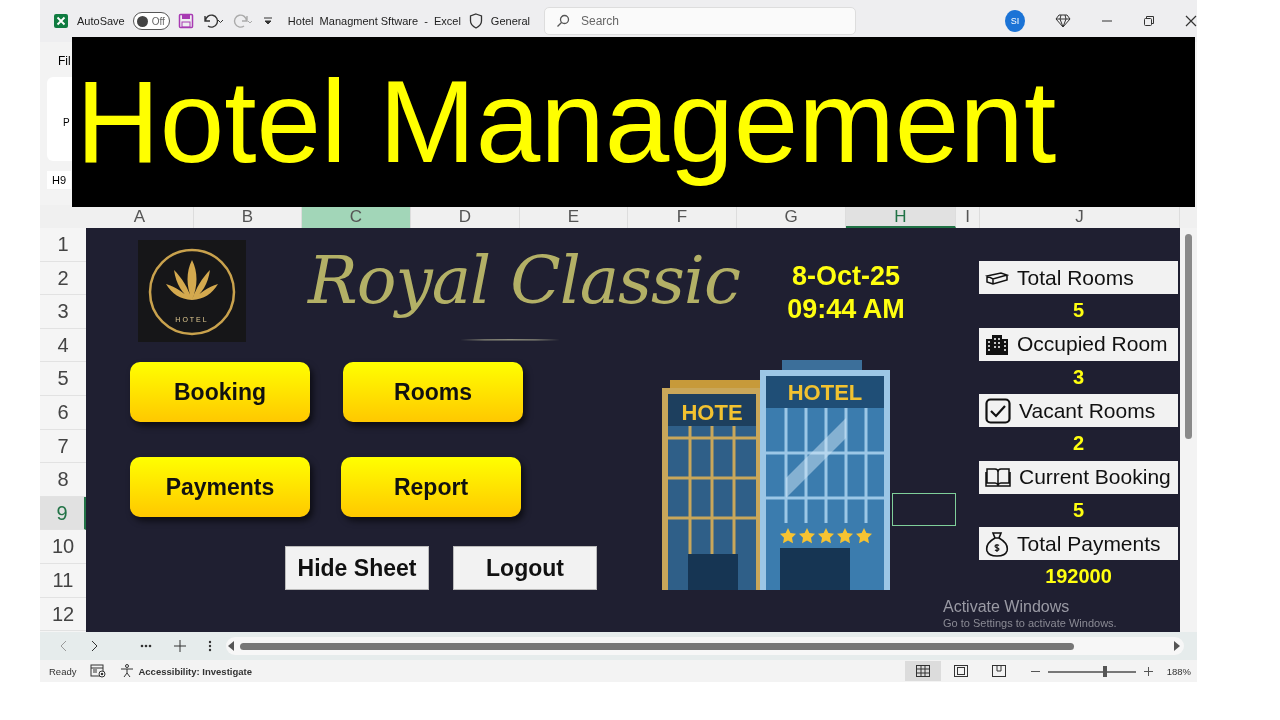 The width and height of the screenshot is (1280, 720). I want to click on customize-icon, so click(267, 21).